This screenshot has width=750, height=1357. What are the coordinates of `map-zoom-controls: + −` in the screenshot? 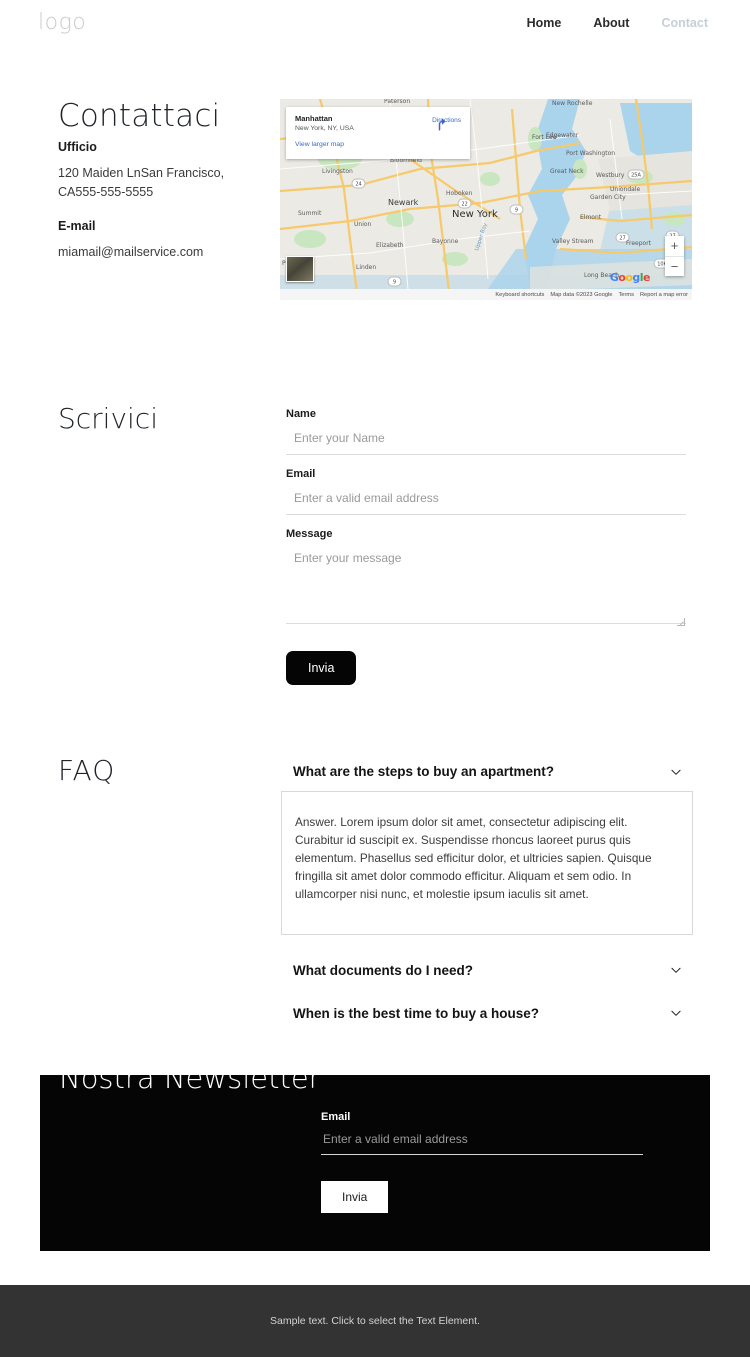 It's located at (674, 256).